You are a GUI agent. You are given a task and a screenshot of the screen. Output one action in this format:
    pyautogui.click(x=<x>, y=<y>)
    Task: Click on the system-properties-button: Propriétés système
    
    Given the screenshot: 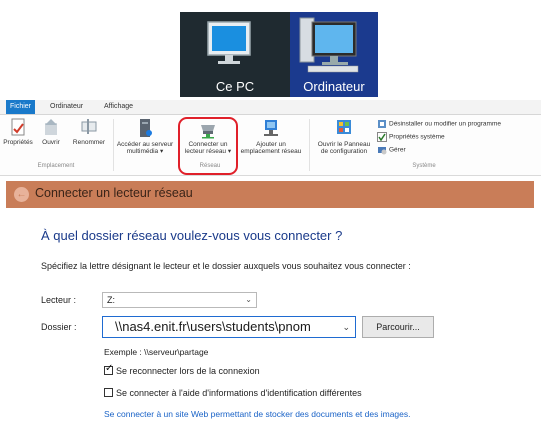 What is the action you would take?
    pyautogui.click(x=411, y=137)
    